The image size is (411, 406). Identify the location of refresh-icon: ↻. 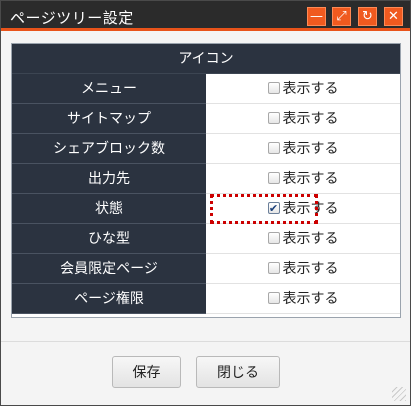
(367, 16).